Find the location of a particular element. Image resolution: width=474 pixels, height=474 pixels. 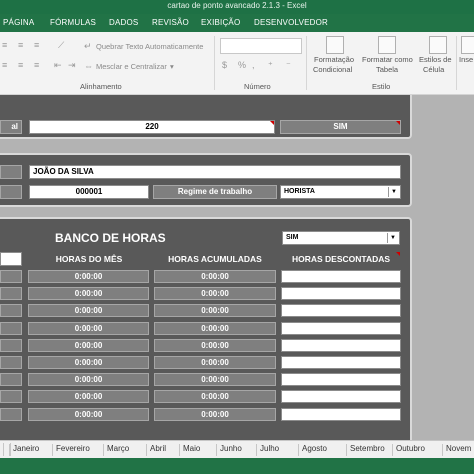

sheet-tab: Março is located at coordinates (118, 448).